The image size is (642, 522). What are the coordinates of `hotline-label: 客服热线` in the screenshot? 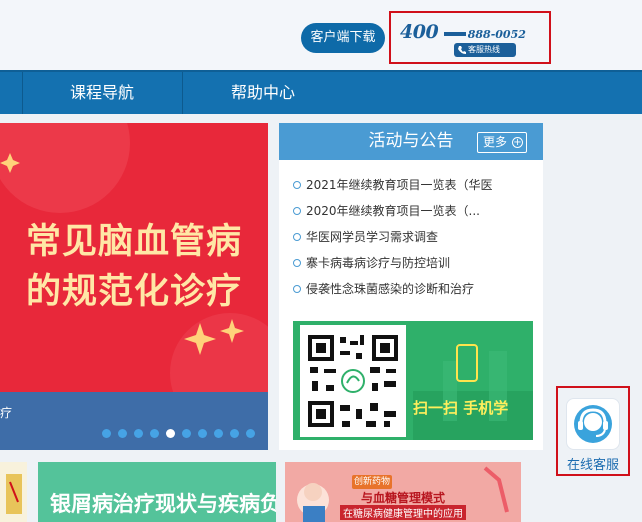 It's located at (484, 49).